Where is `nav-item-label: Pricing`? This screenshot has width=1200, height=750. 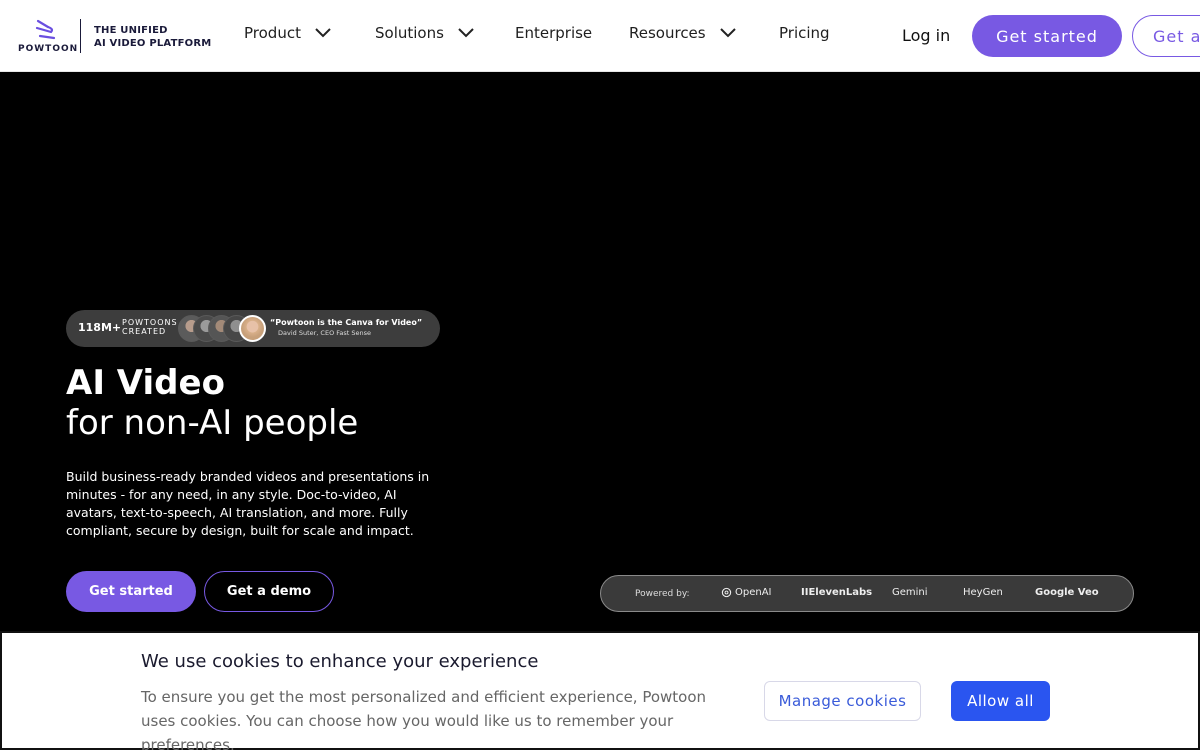
nav-item-label: Pricing is located at coordinates (804, 33).